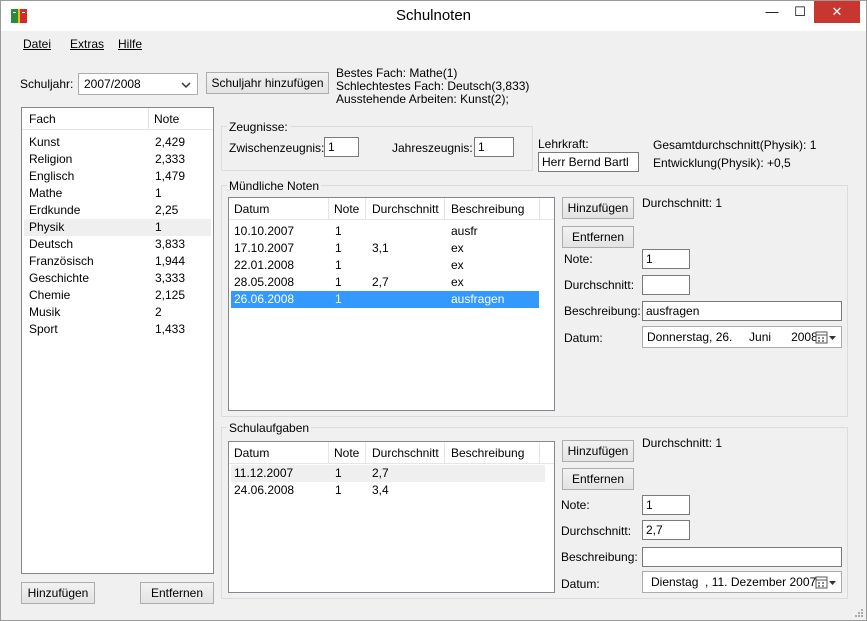 Image resolution: width=867 pixels, height=621 pixels. I want to click on schulaufgaben-durchschnitt-display: Durchschnitt: 1, so click(682, 443).